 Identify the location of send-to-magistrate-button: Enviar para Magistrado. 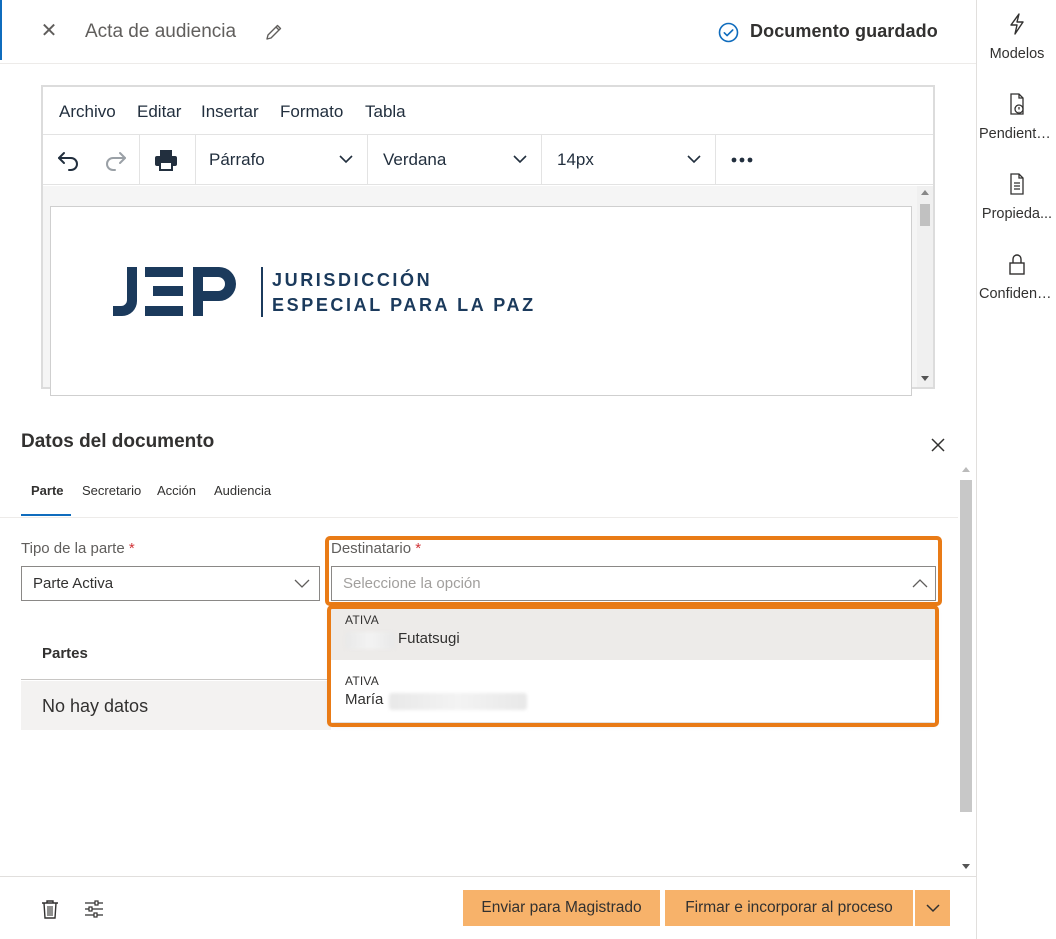
(561, 908).